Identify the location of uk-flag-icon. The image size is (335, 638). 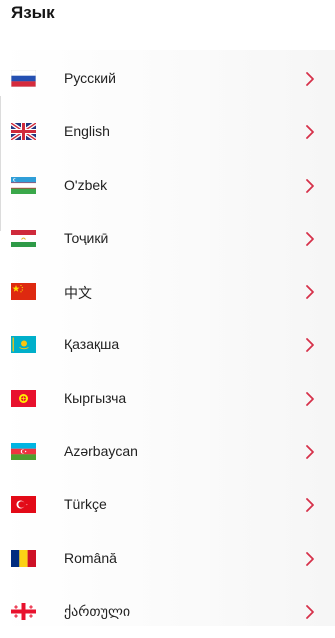
(23, 131).